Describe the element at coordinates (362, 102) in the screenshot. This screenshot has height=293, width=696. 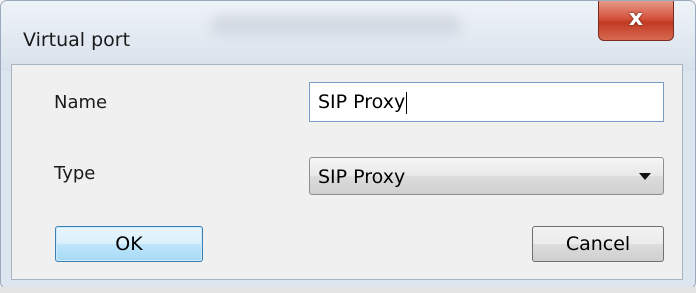
I see `name-input-value: SIP Proxy` at that location.